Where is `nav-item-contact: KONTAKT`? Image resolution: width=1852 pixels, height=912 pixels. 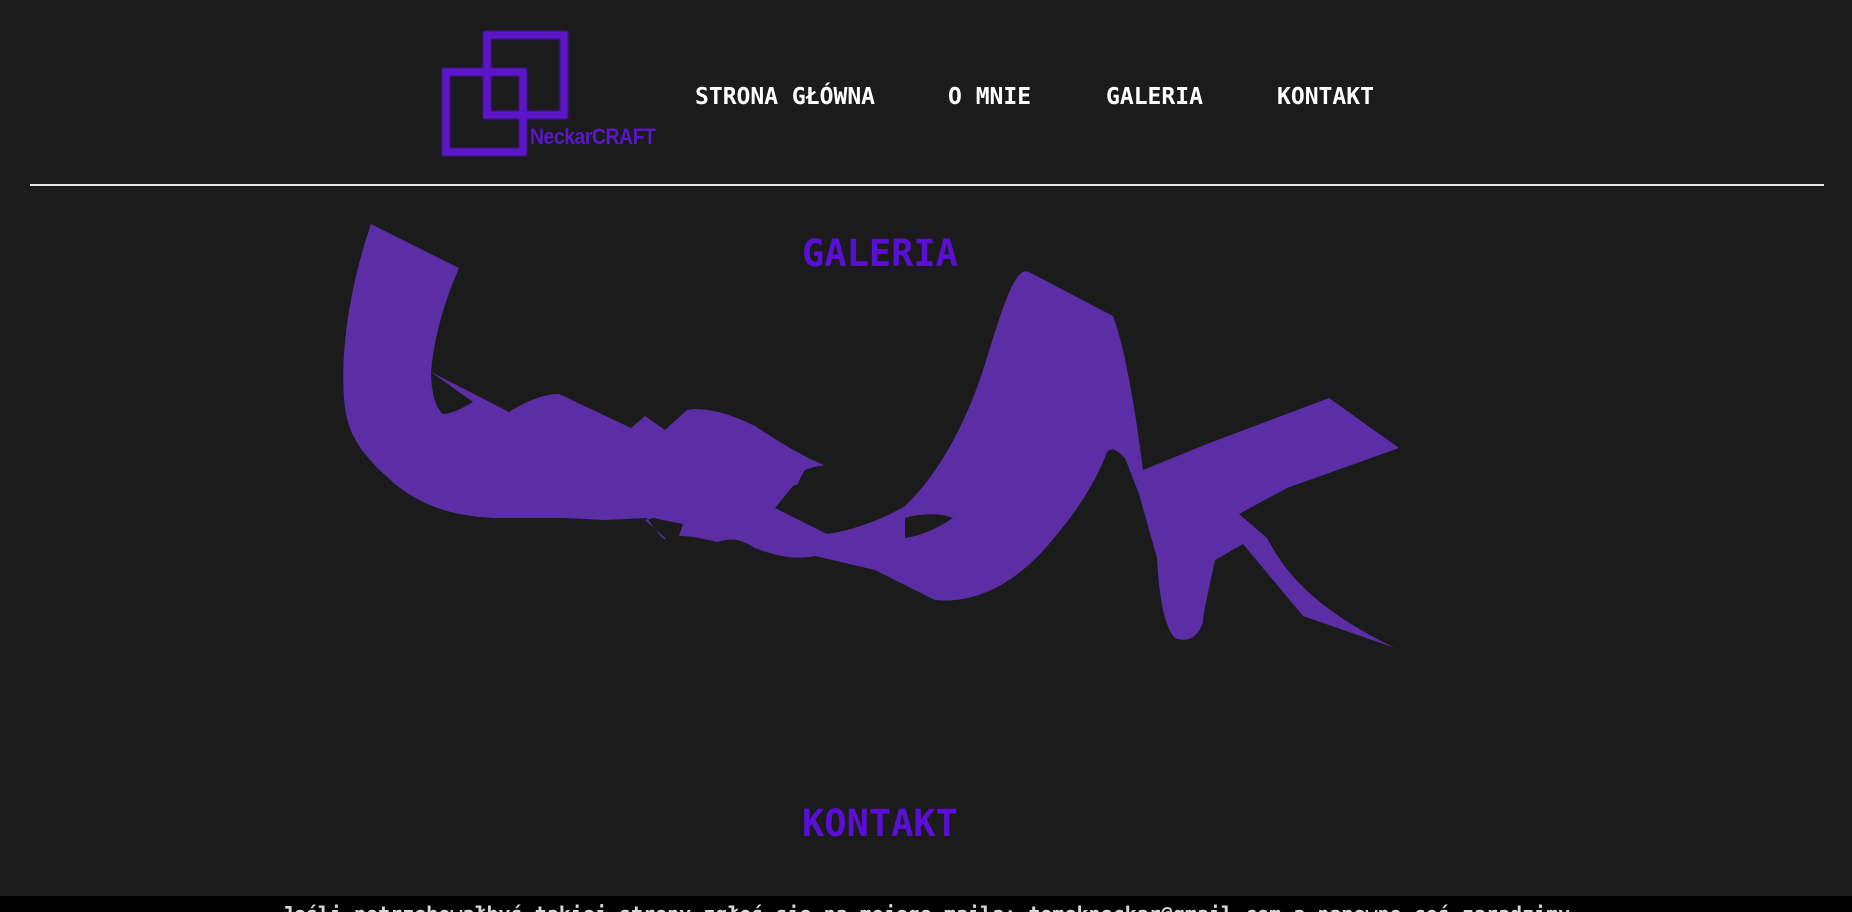 nav-item-contact: KONTAKT is located at coordinates (1325, 97).